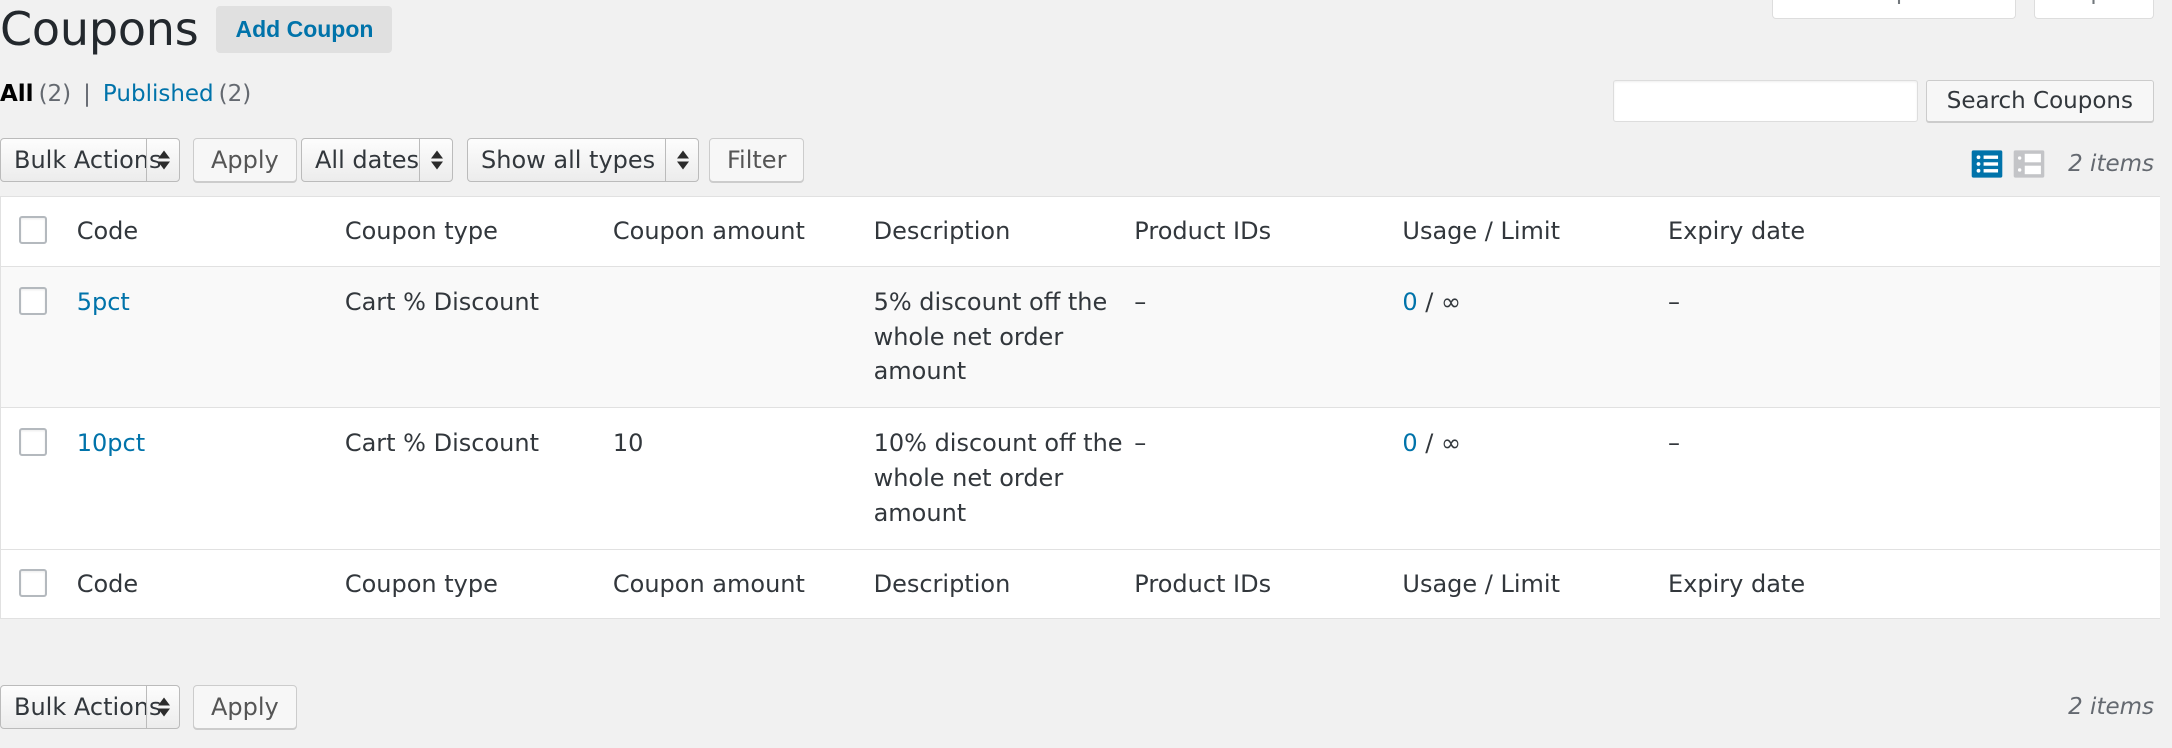 The width and height of the screenshot is (2172, 748). What do you see at coordinates (1914, 584) in the screenshot?
I see `column-footer-expiry-date: Expiry date` at bounding box center [1914, 584].